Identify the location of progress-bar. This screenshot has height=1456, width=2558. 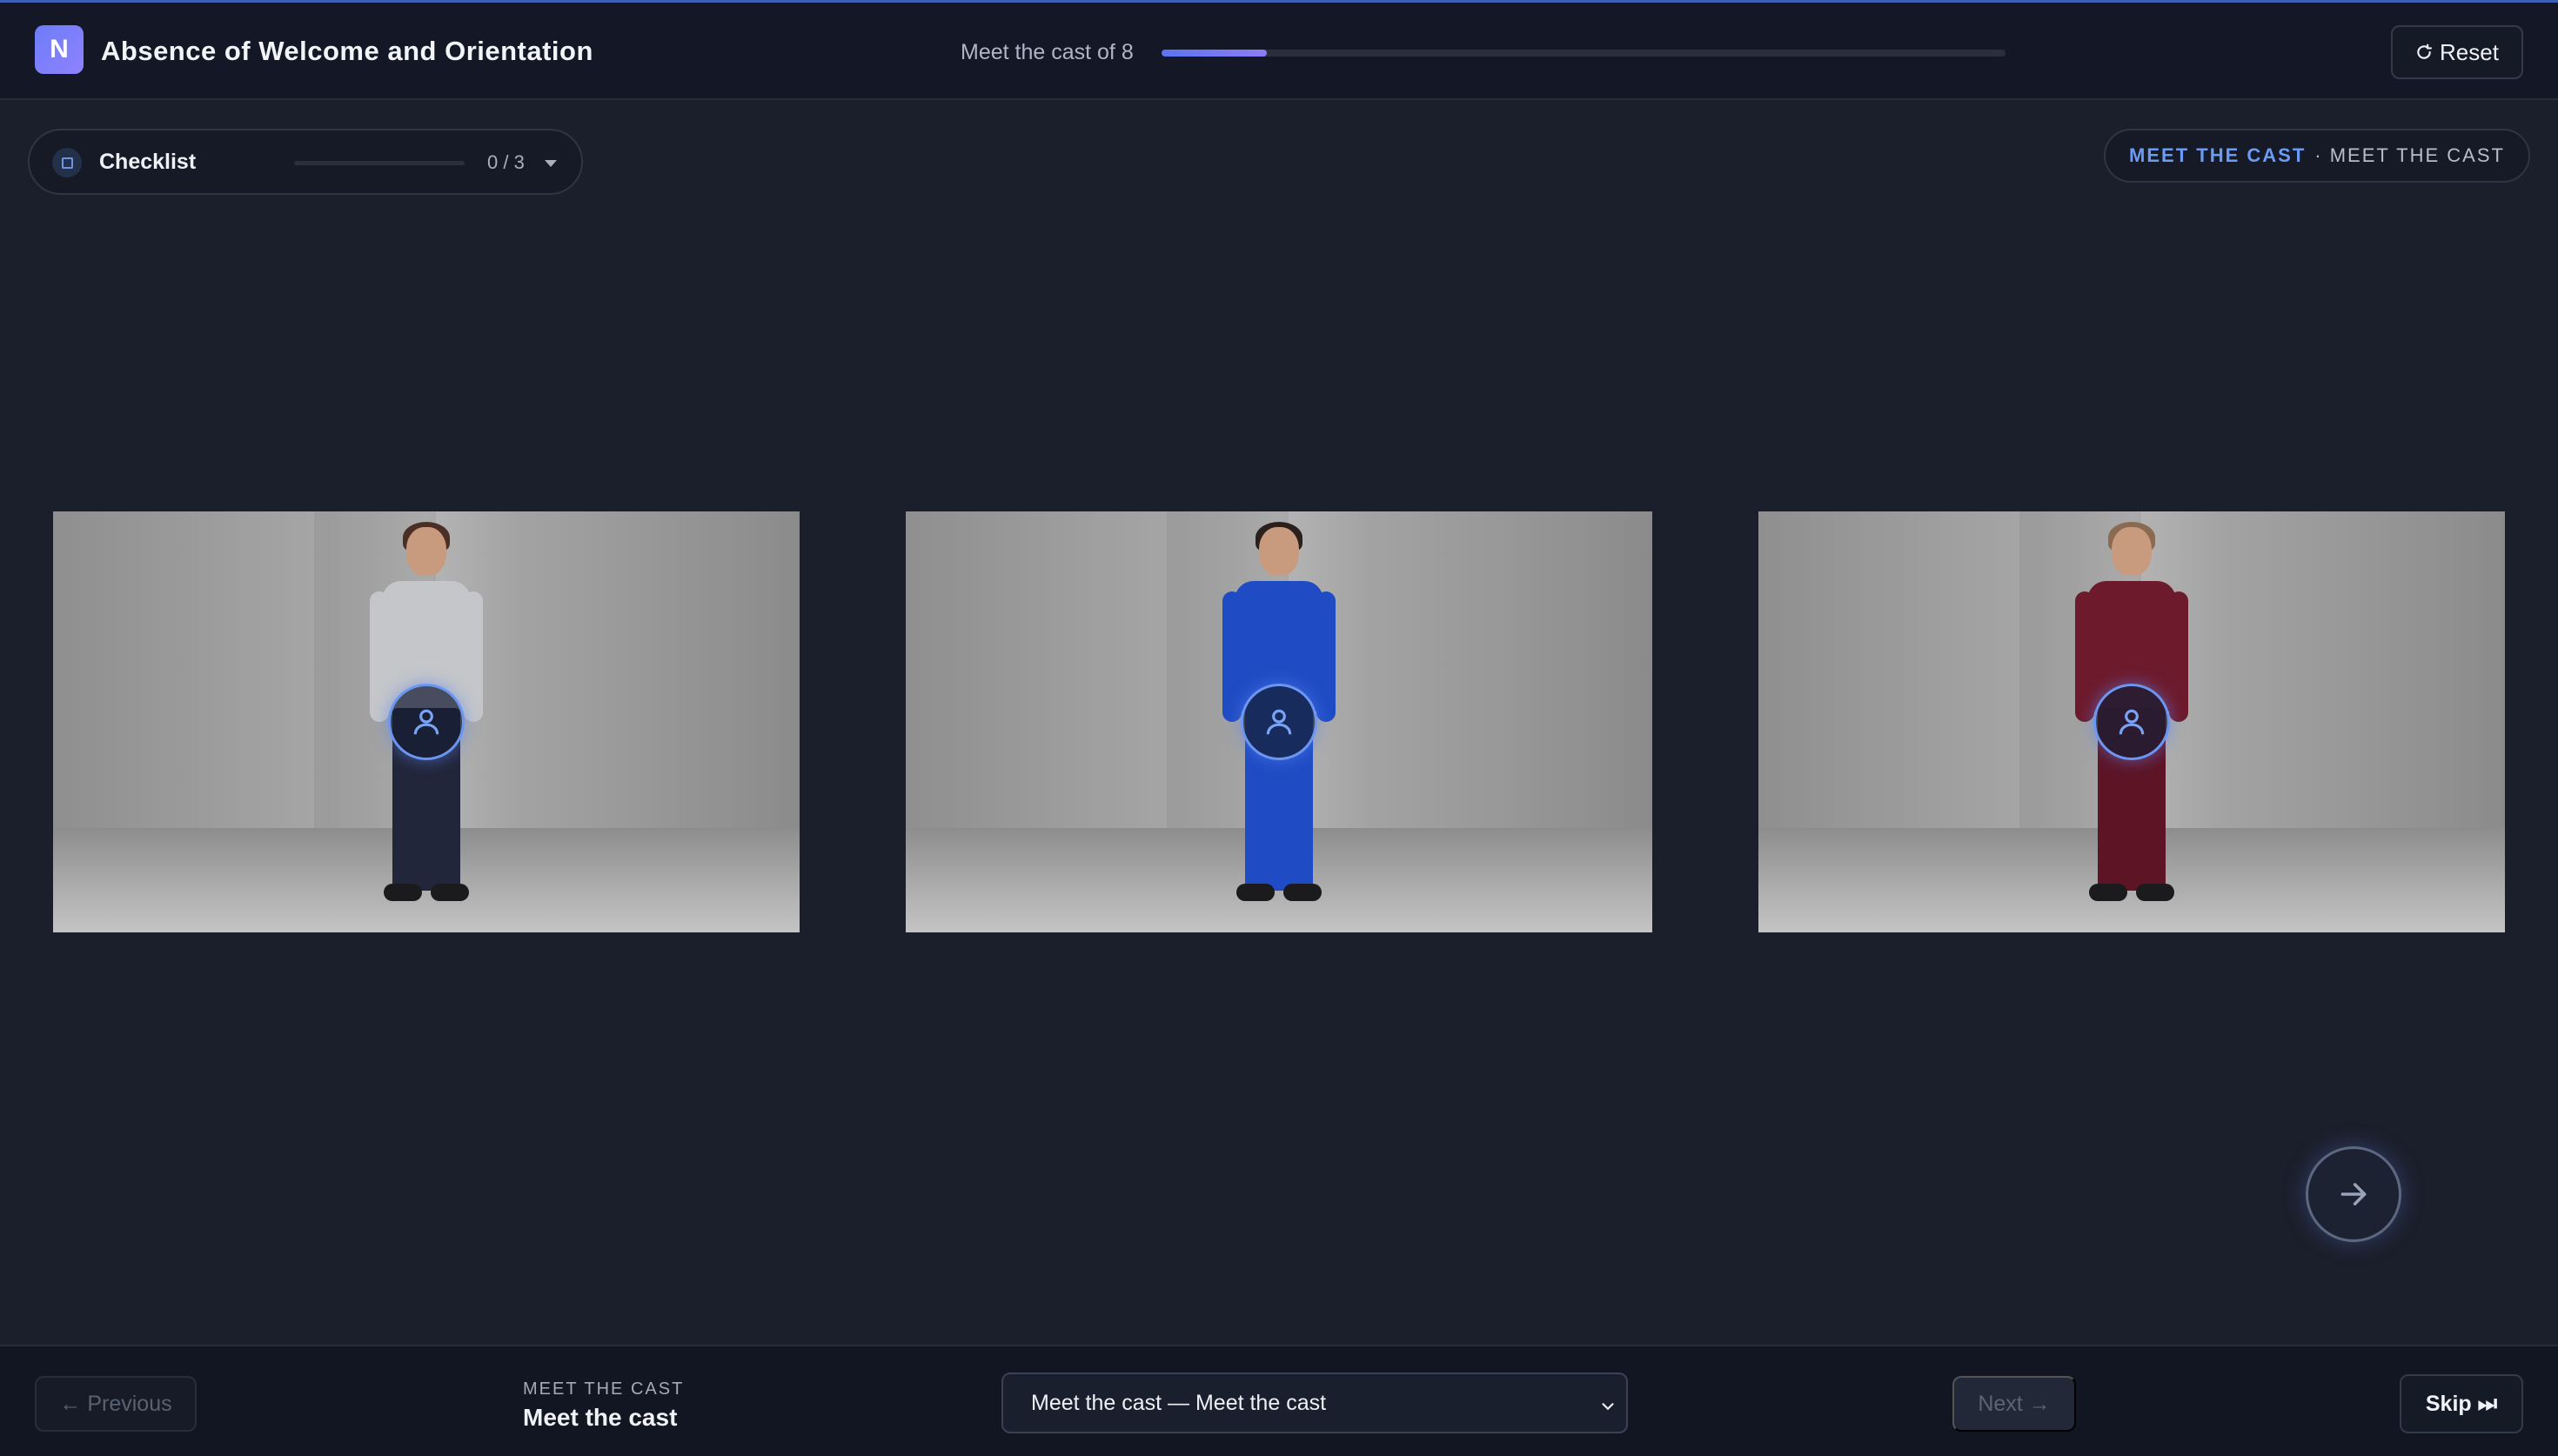
(1584, 53).